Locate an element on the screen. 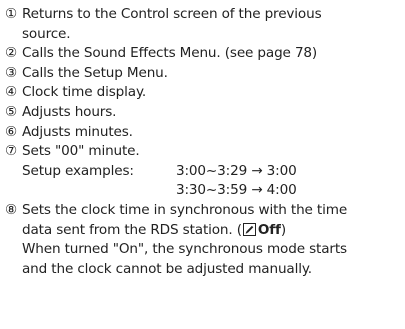 The image size is (405, 329). item-text: source. is located at coordinates (46, 33).